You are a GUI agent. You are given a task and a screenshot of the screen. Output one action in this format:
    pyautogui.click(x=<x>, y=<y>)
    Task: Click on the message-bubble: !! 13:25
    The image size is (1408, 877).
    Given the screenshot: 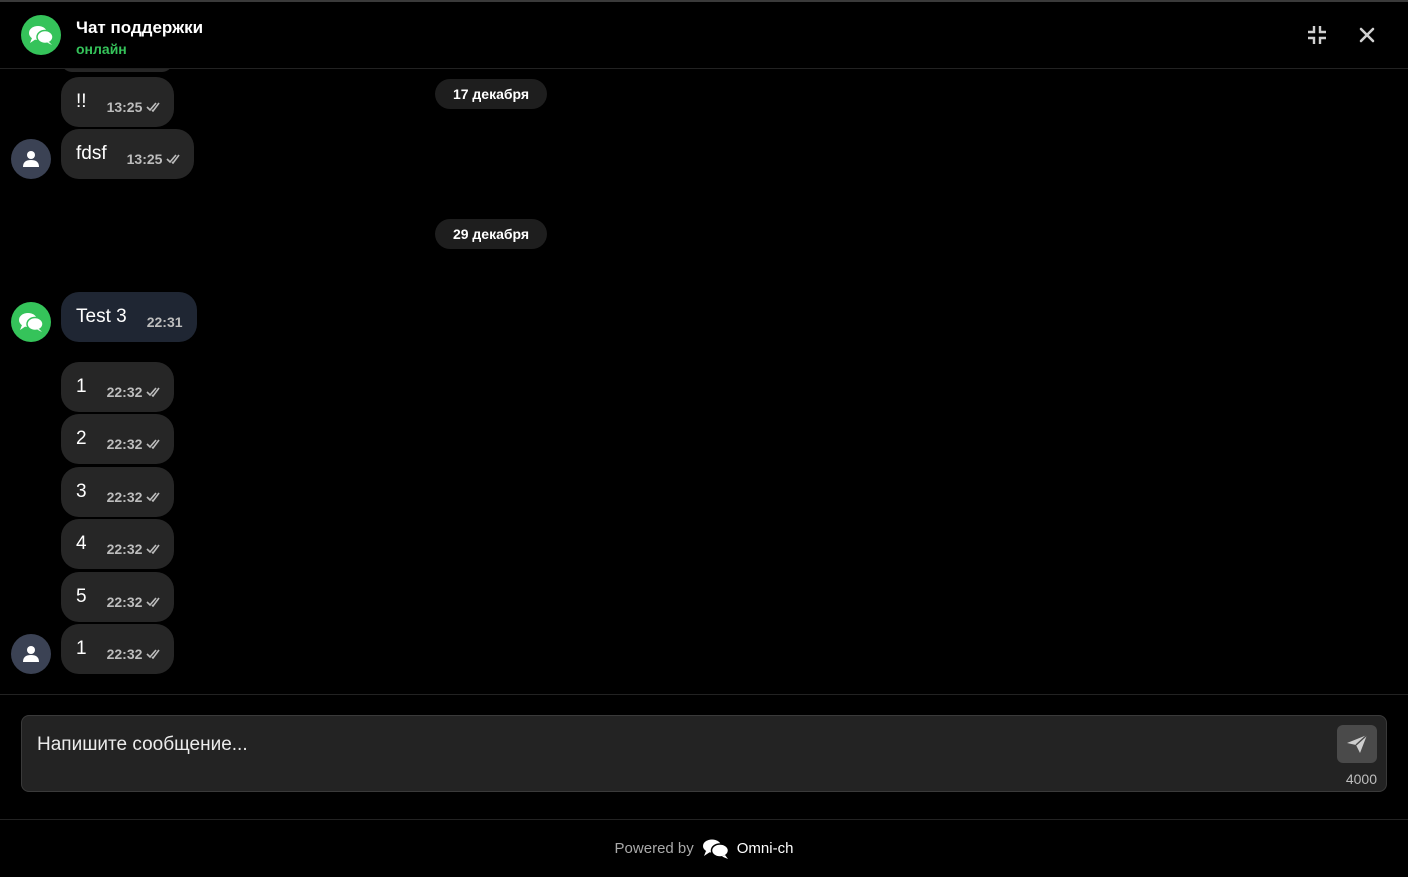 What is the action you would take?
    pyautogui.click(x=118, y=102)
    